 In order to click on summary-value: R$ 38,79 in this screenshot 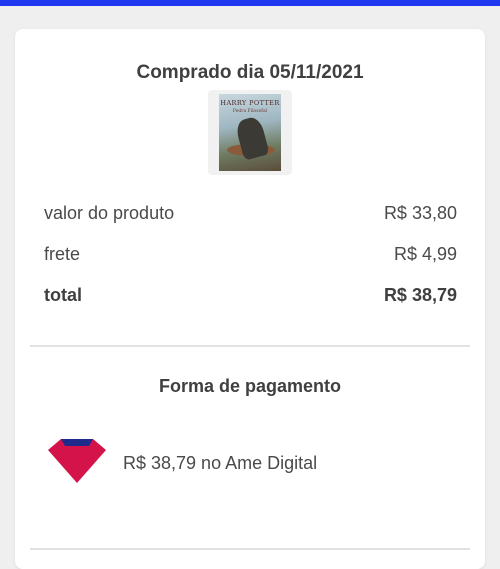, I will do `click(420, 295)`.